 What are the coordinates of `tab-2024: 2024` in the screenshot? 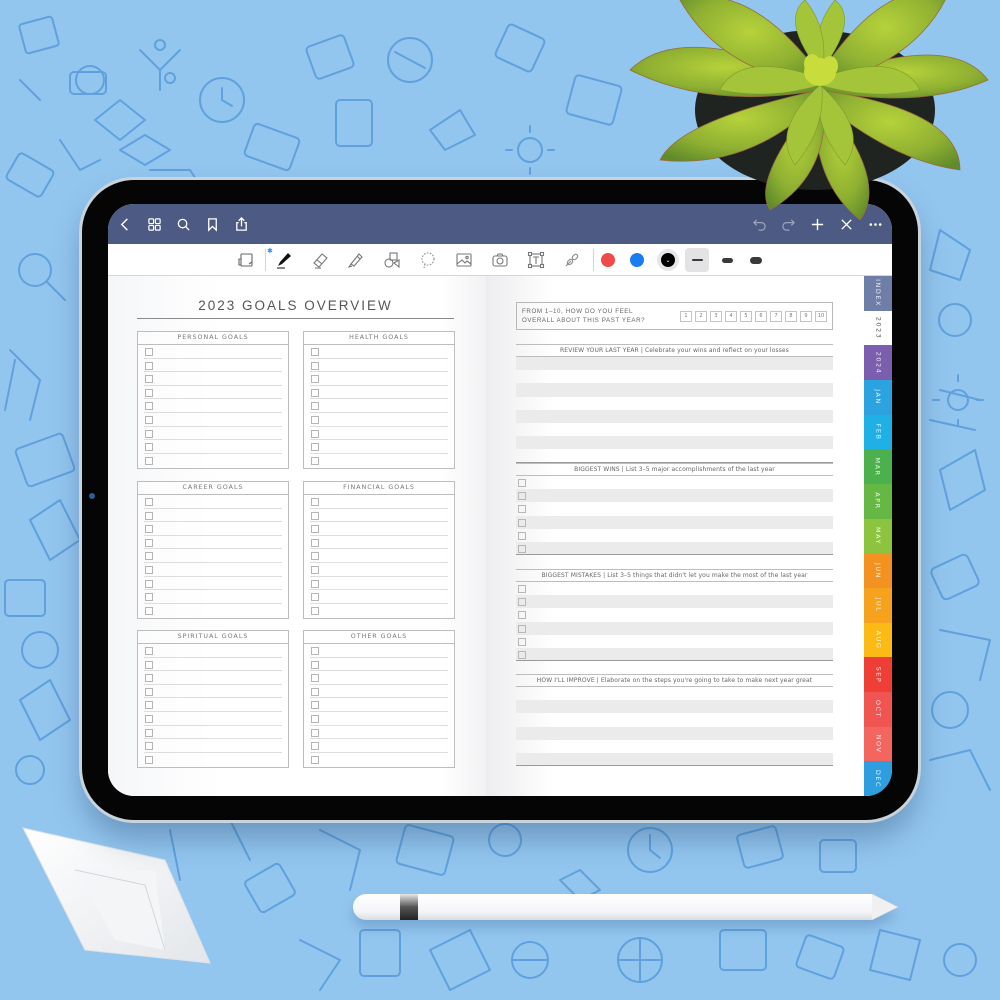 It's located at (878, 363).